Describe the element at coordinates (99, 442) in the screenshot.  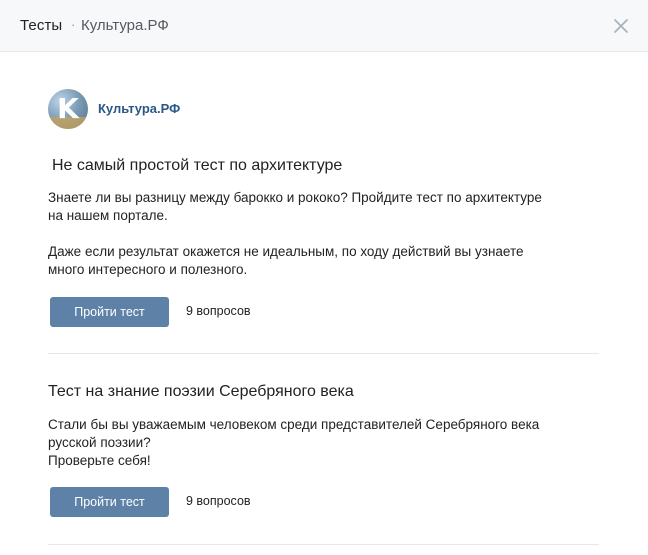
I see `test-description-line: русской поэзии?` at that location.